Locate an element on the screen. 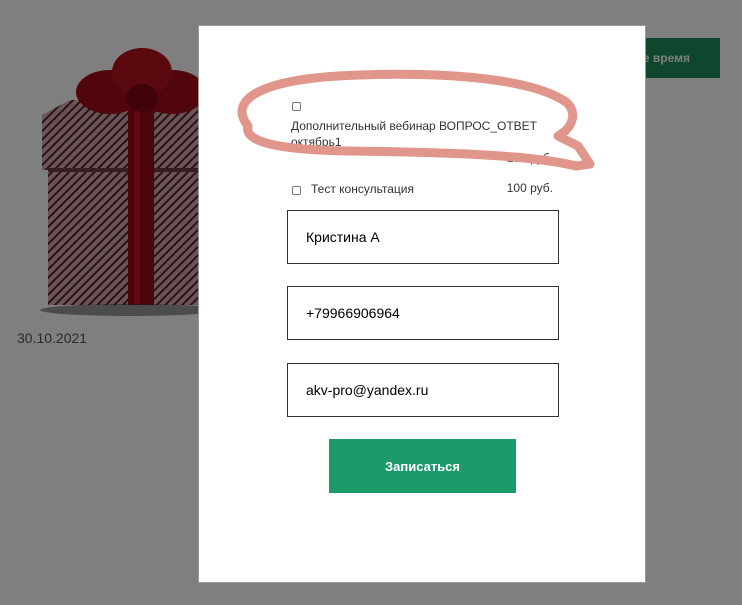 This screenshot has width=742, height=605. submit-button: Записаться is located at coordinates (422, 466).